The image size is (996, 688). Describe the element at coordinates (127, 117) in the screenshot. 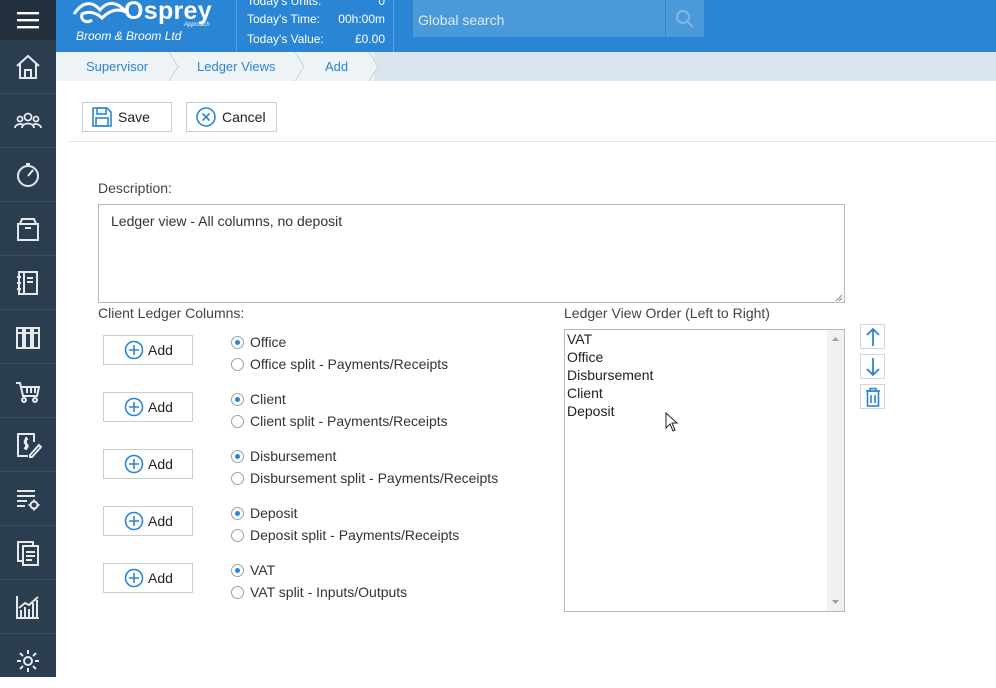

I see `save-button: Save` at that location.